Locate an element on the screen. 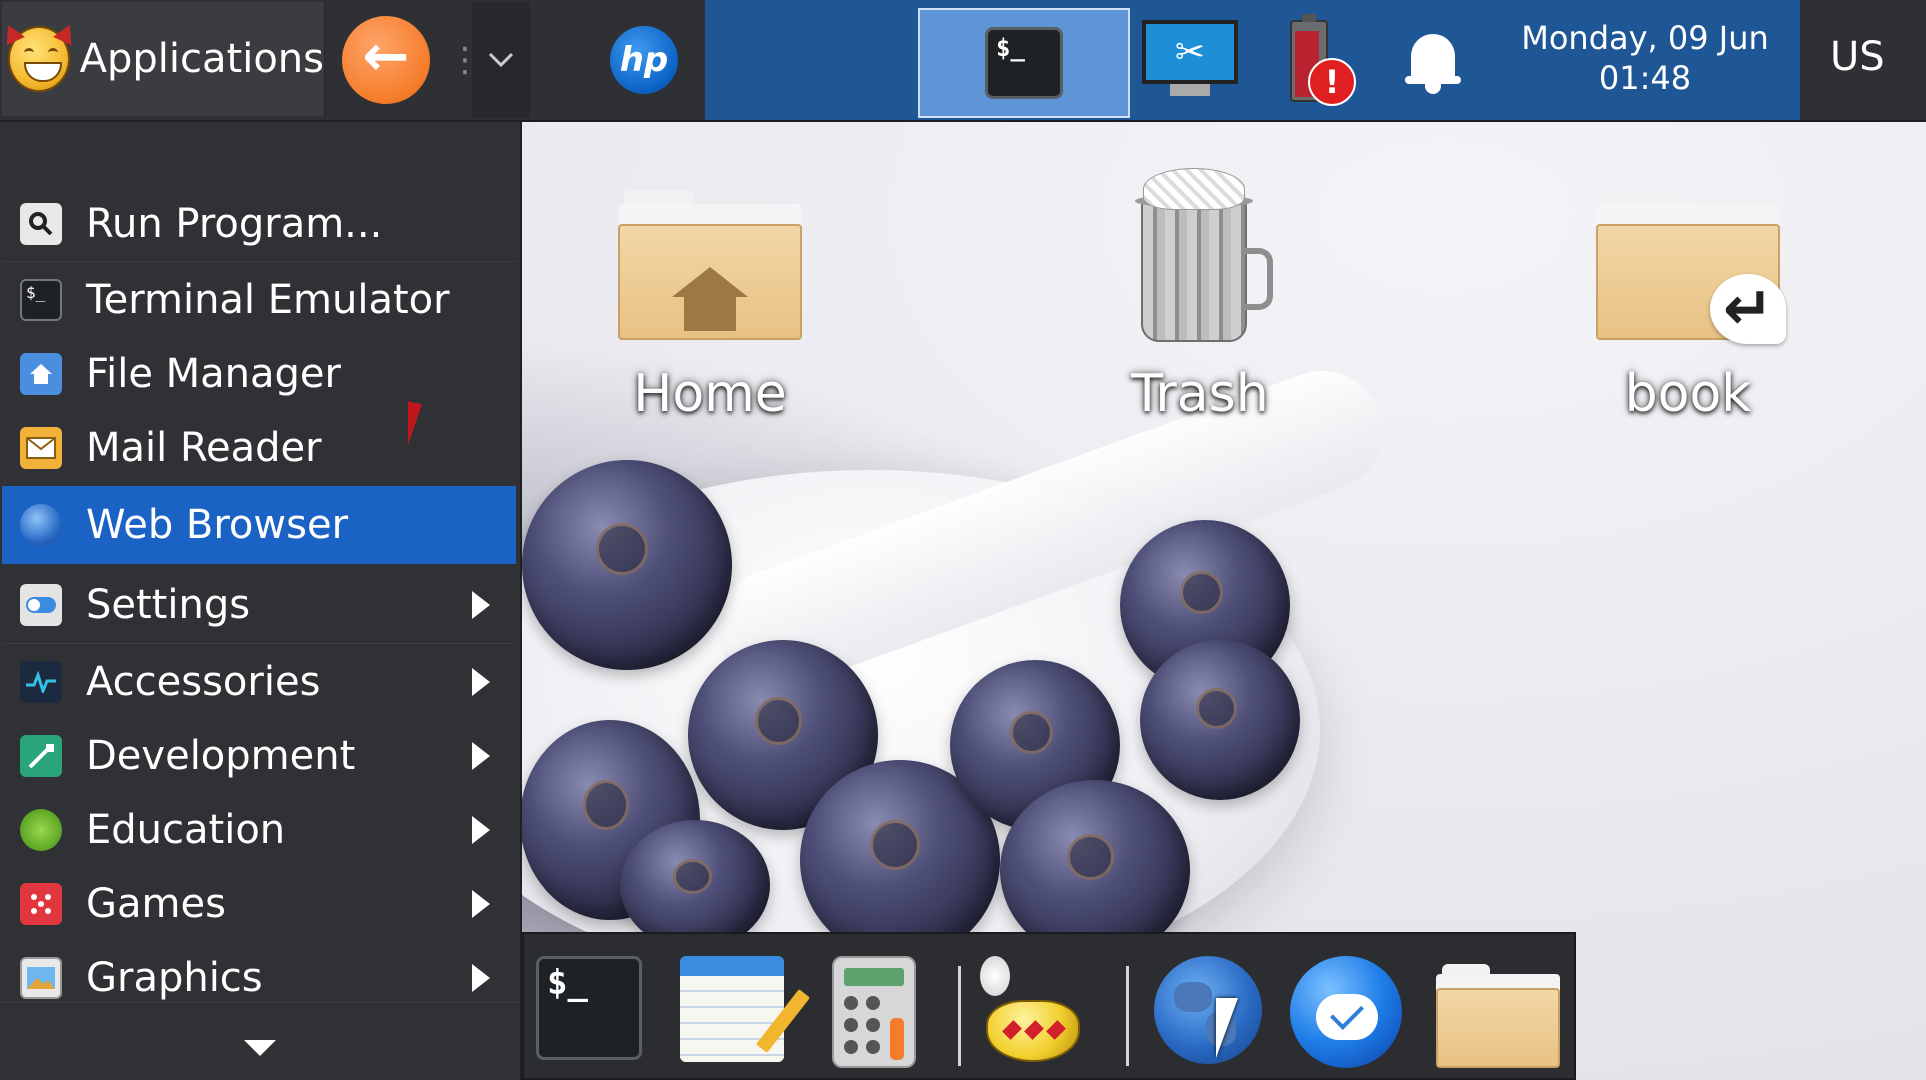 The height and width of the screenshot is (1080, 1926). menu-item-file-manager: File Manager is located at coordinates (259, 374).